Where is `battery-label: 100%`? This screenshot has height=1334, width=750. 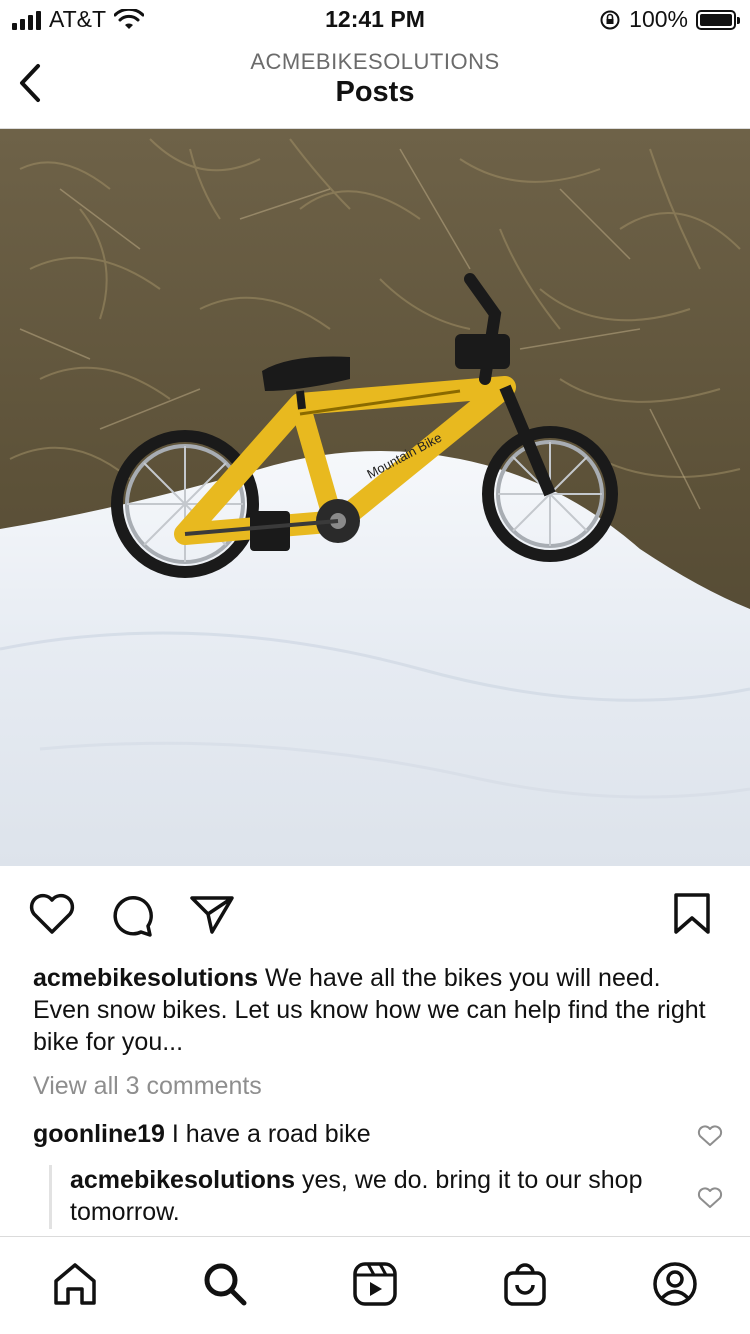 battery-label: 100% is located at coordinates (658, 19).